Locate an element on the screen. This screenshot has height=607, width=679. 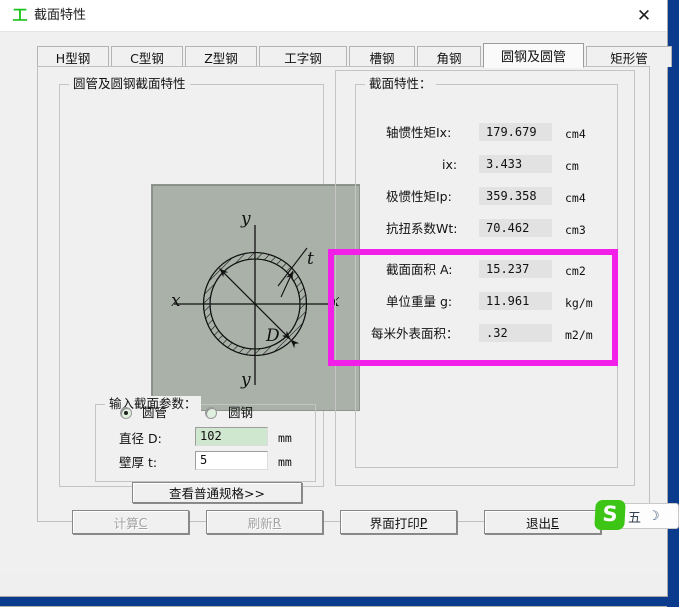
axis-label-x-left: x is located at coordinates (176, 301).